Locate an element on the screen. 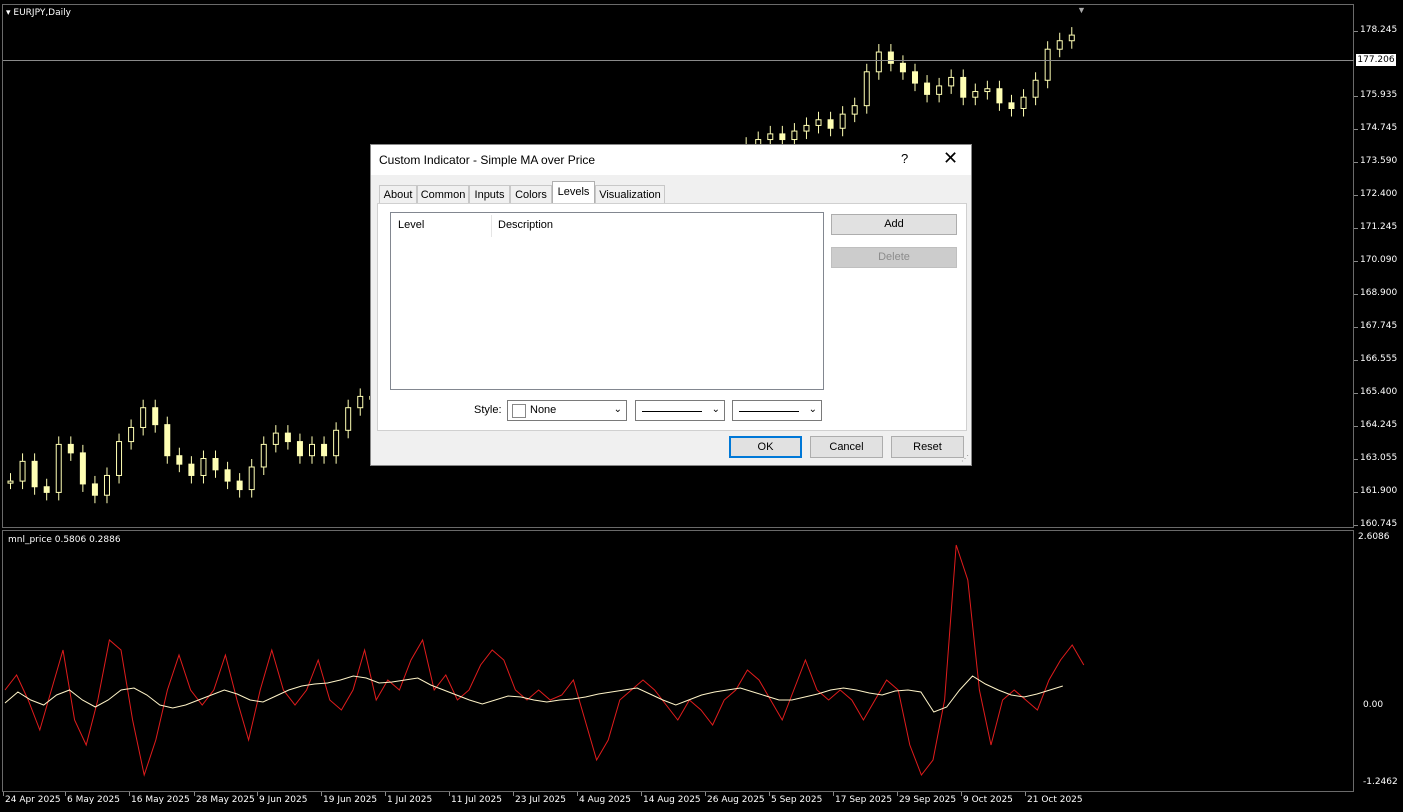 The image size is (1403, 812). level-color-select: None ⌄ is located at coordinates (567, 410).